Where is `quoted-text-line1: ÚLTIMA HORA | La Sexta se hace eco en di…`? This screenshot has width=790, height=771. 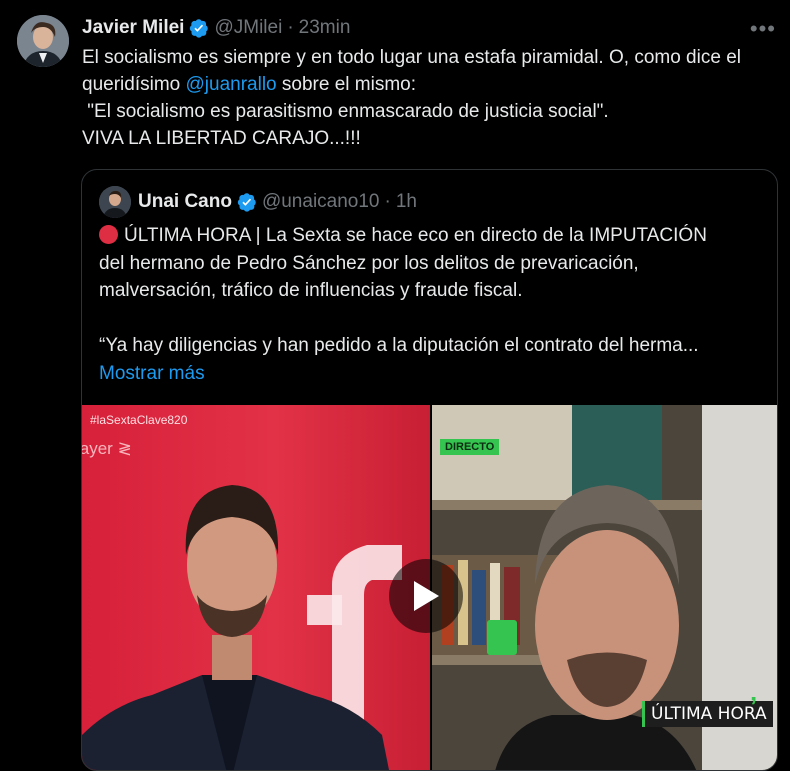
quoted-text-line1: ÚLTIMA HORA | La Sexta se hace eco en di… is located at coordinates (434, 236).